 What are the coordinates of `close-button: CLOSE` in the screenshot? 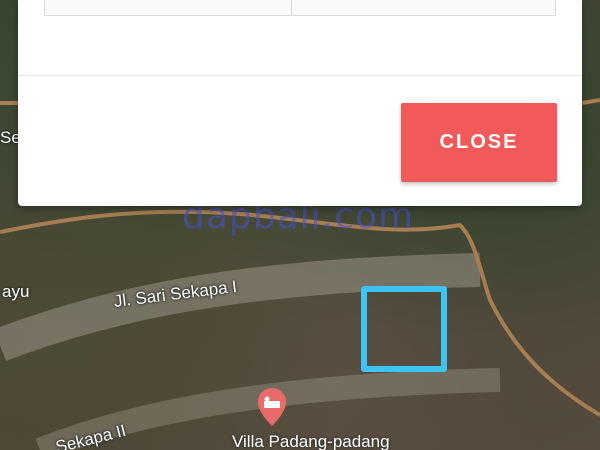 It's located at (479, 142).